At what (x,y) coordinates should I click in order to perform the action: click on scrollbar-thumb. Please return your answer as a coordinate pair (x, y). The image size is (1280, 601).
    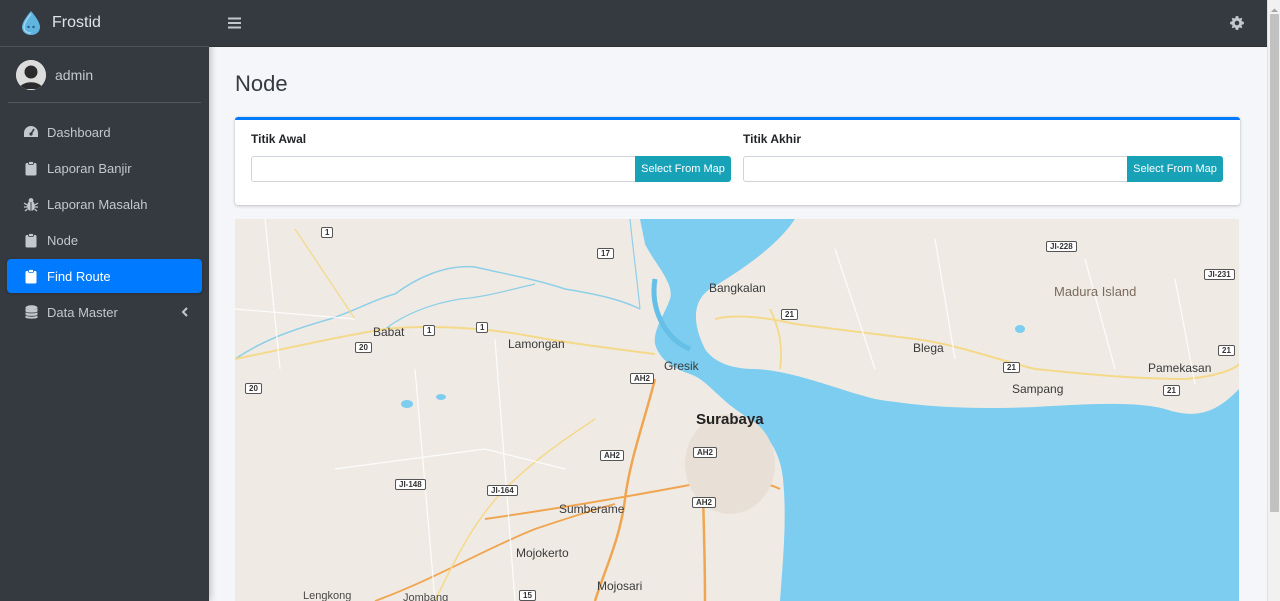
    Looking at the image, I should click on (1274, 263).